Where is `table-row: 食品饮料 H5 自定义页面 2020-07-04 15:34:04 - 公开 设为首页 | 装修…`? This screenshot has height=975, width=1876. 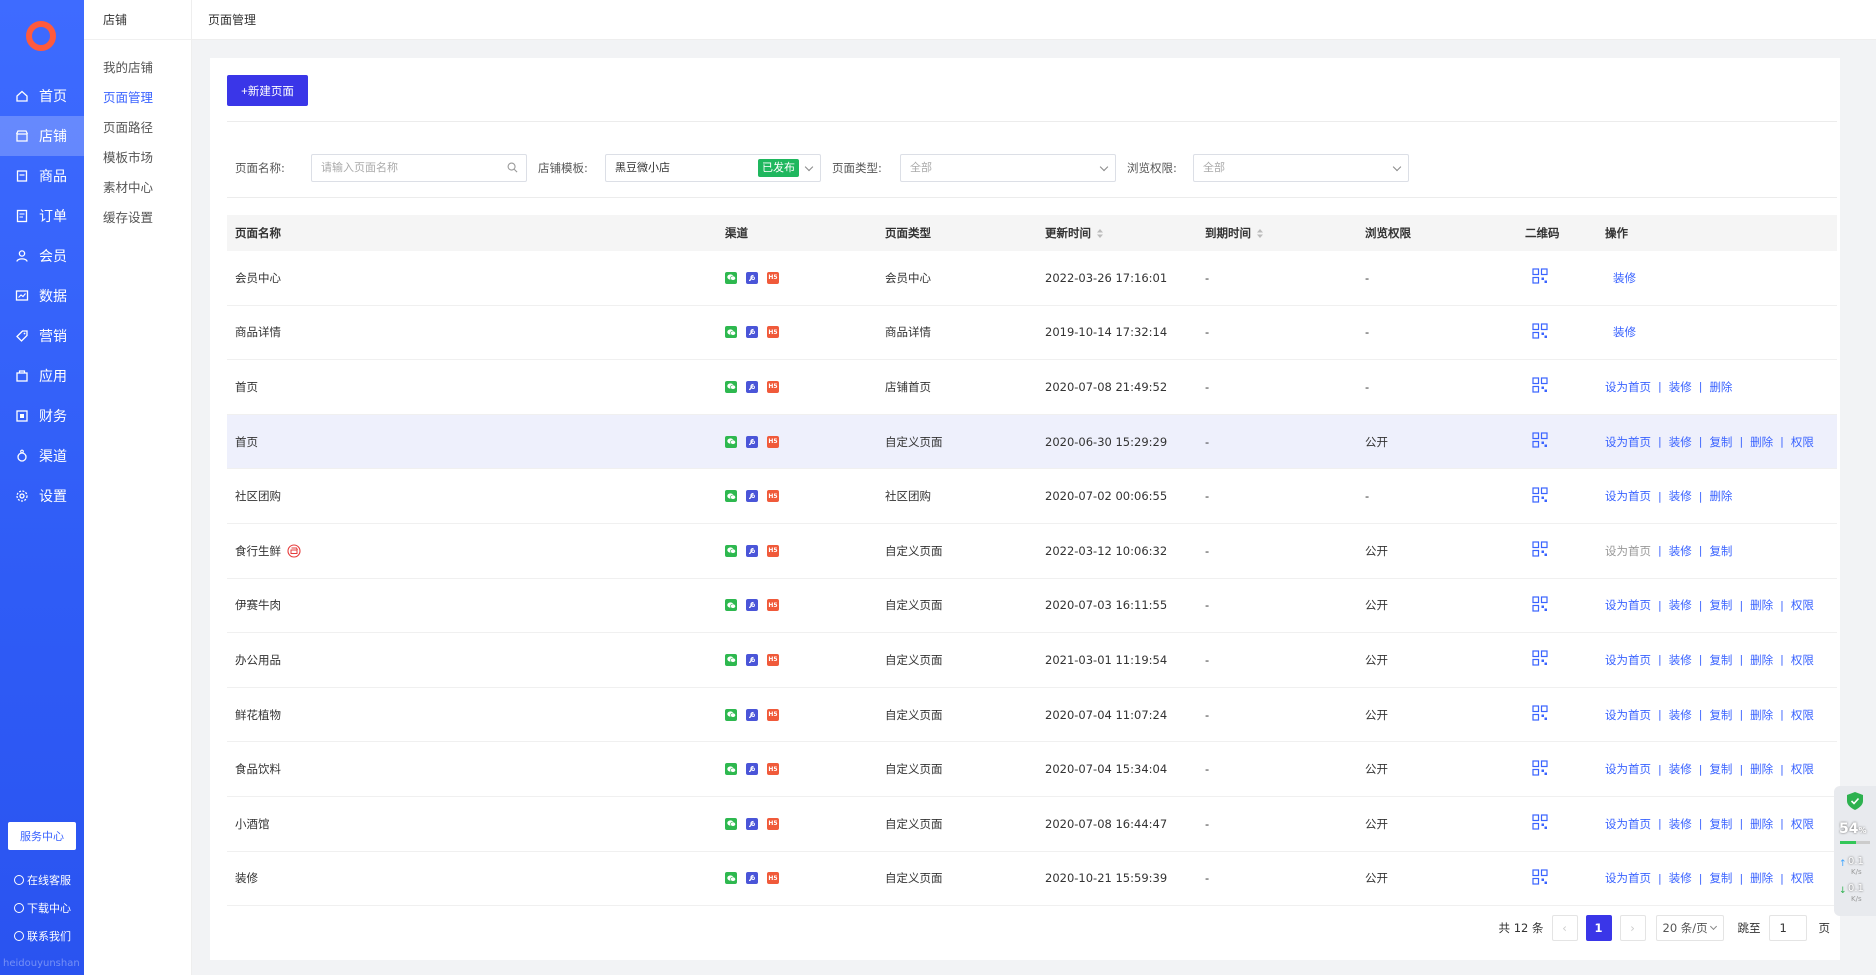 table-row: 食品饮料 H5 自定义页面 2020-07-04 15:34:04 - 公开 设为首页 | 装修… is located at coordinates (1032, 769).